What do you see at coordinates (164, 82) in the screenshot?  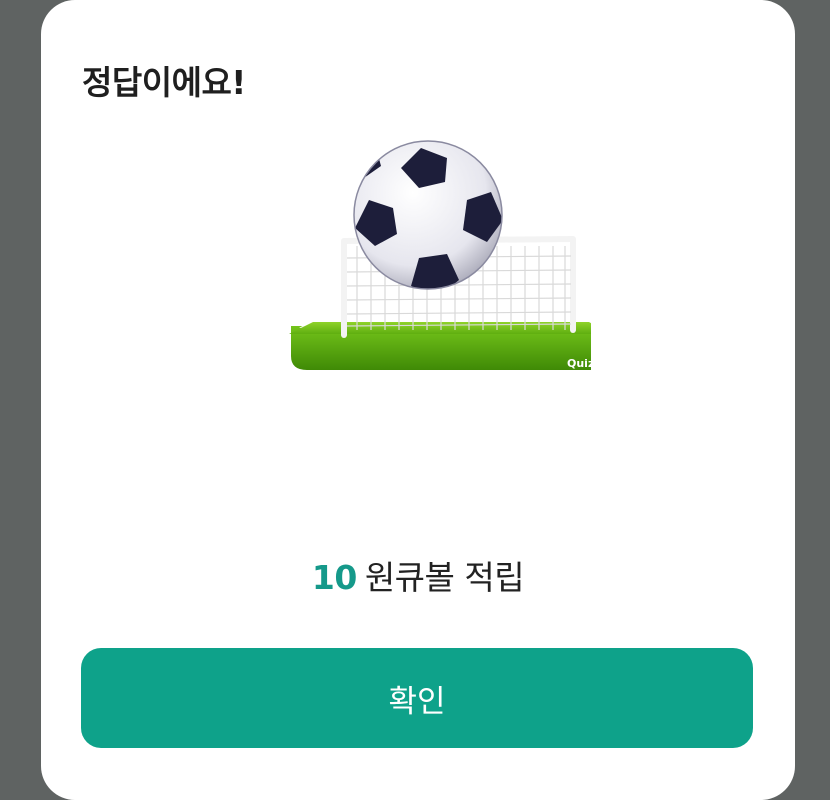 I see `dialog-title: 정답이에요!` at bounding box center [164, 82].